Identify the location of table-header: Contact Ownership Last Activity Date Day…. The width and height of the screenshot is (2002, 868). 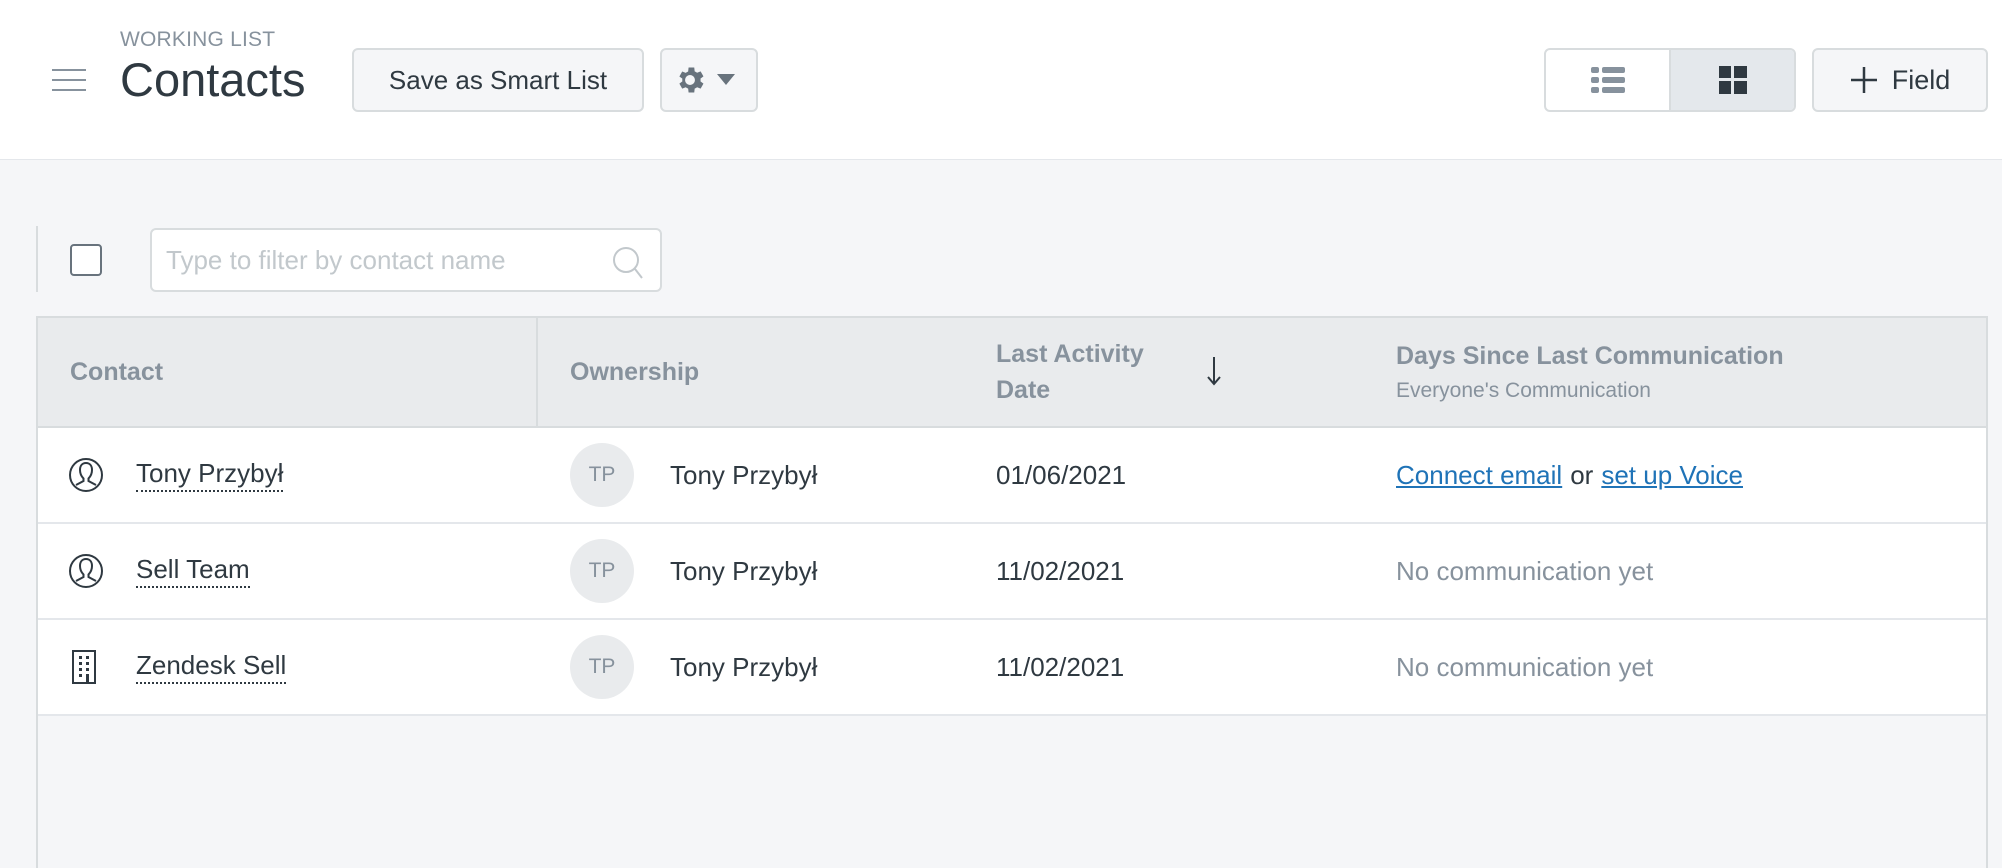
(1012, 373).